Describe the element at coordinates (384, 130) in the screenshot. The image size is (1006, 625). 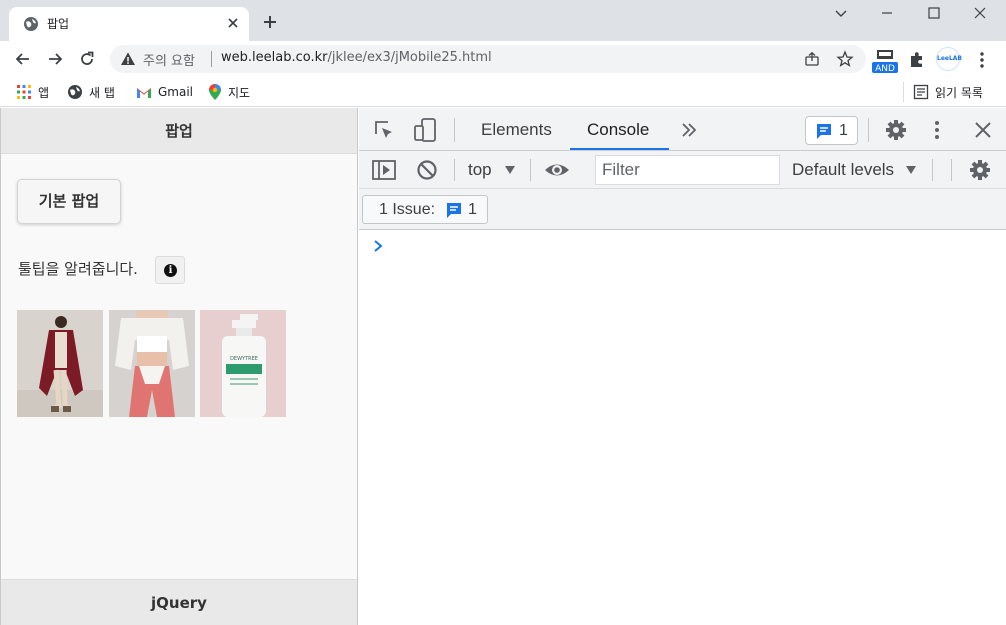
I see `inspect-element-icon` at that location.